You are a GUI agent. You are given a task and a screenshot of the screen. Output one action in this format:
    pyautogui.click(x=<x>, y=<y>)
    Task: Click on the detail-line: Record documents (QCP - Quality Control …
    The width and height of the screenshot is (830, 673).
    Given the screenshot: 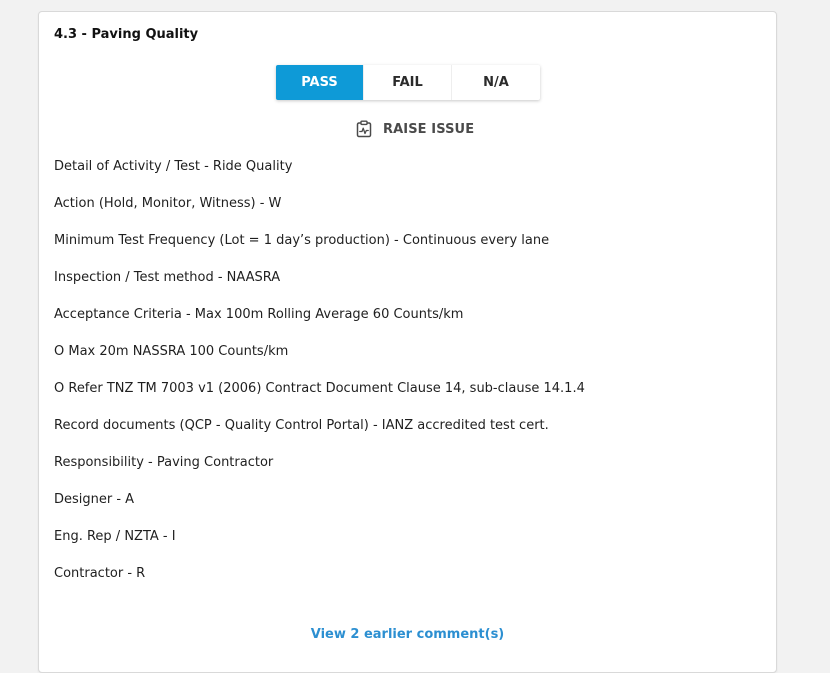 What is the action you would take?
    pyautogui.click(x=301, y=425)
    